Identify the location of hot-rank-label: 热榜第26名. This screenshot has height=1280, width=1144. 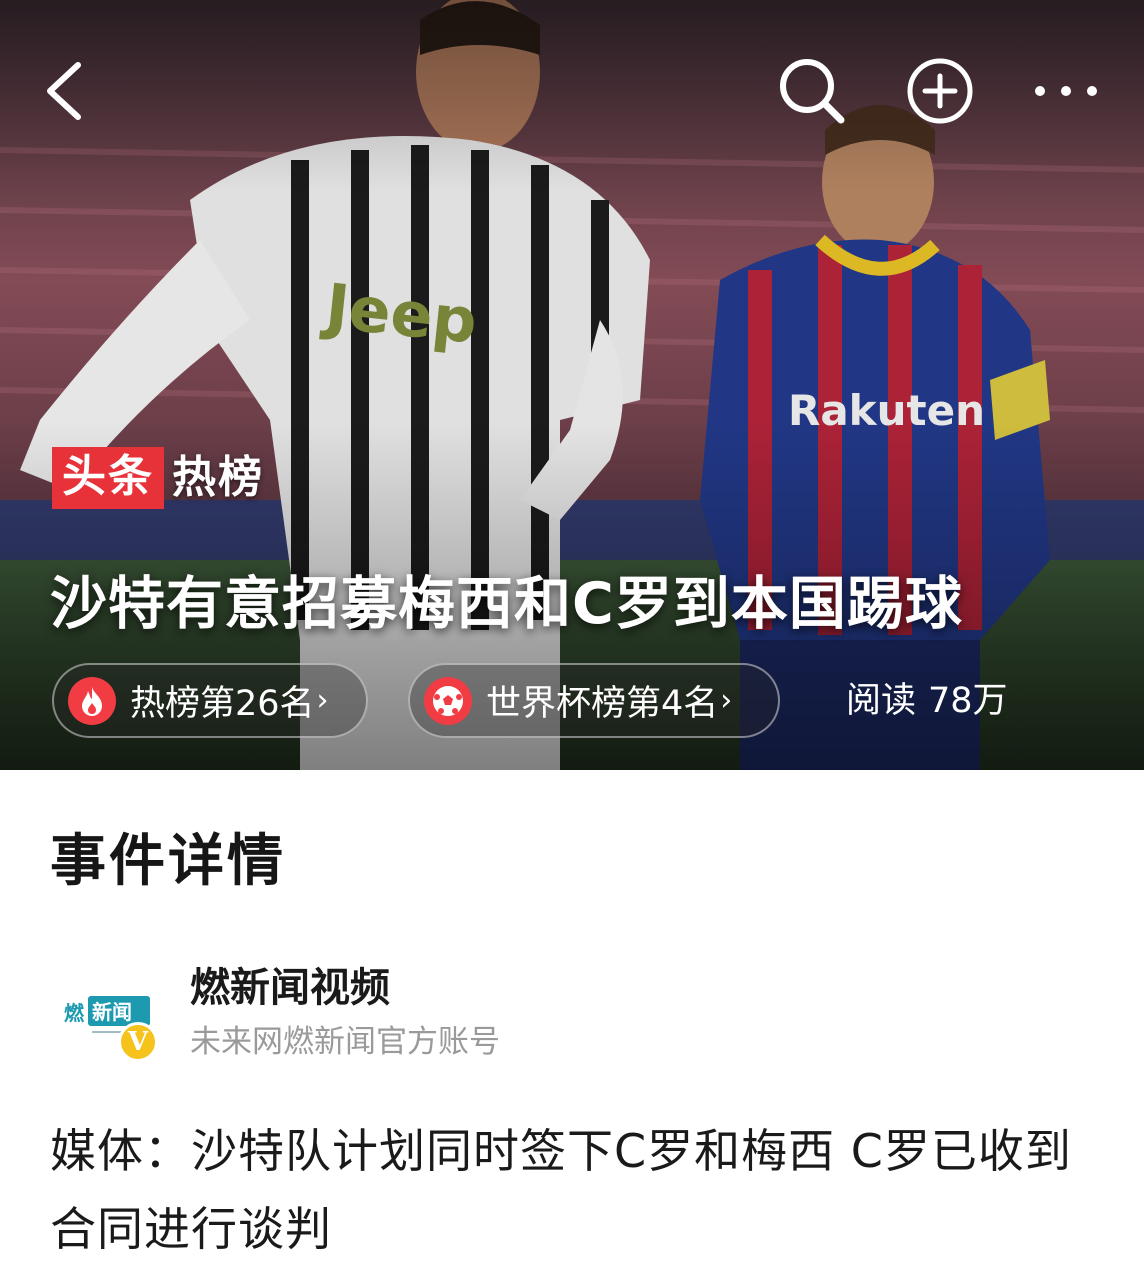
(222, 704).